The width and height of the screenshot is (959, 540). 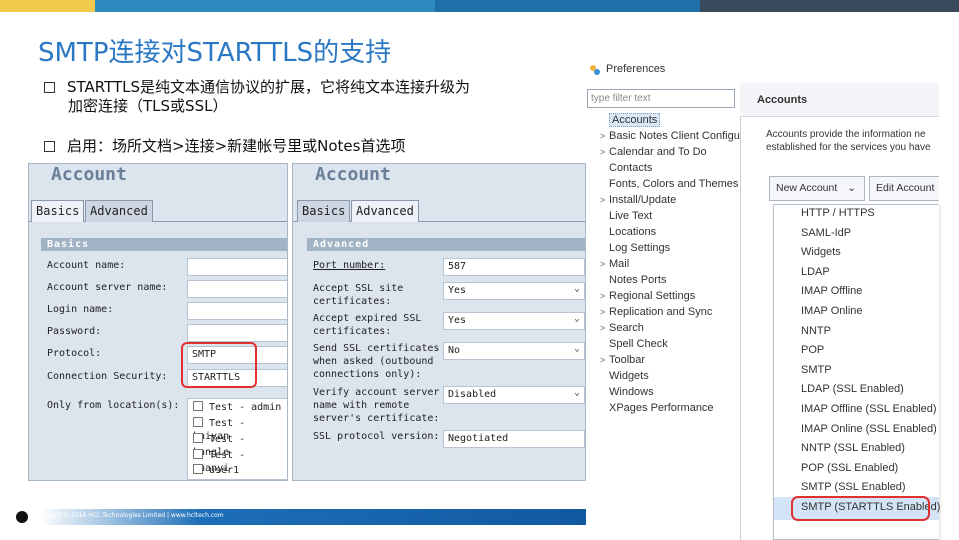 I want to click on dropdown-item: SAML-IdP, so click(x=826, y=233).